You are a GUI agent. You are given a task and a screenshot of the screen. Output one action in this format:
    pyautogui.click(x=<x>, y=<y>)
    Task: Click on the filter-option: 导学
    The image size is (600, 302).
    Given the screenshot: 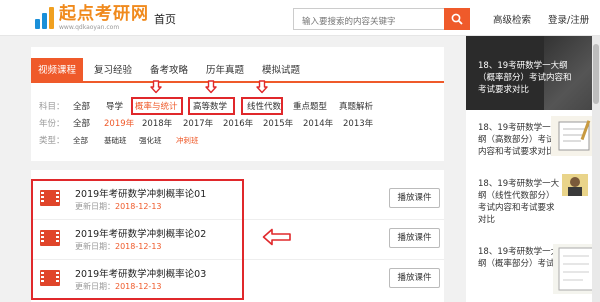 What is the action you would take?
    pyautogui.click(x=114, y=107)
    